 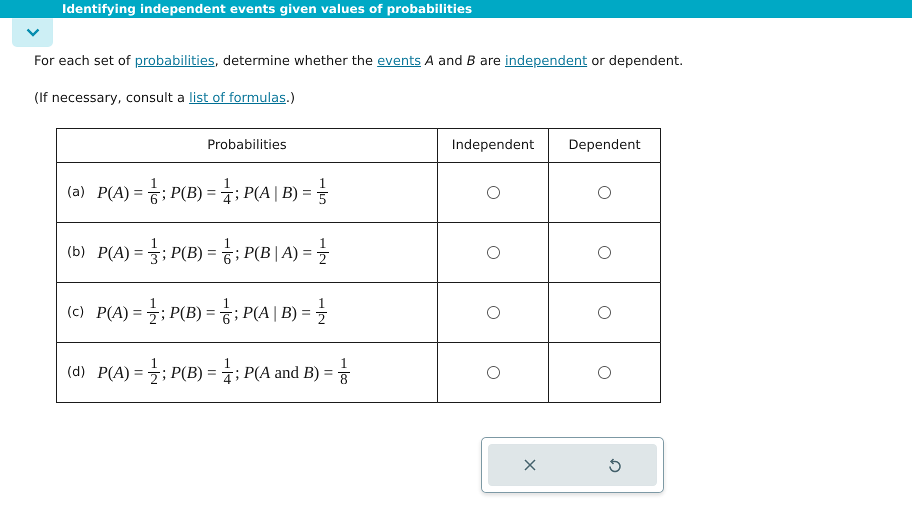 I want to click on chevron-down-icon, so click(x=33, y=32).